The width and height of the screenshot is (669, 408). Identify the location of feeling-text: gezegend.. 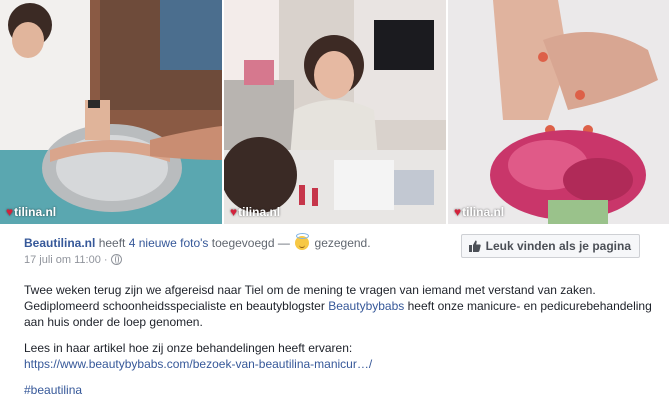
(342, 243).